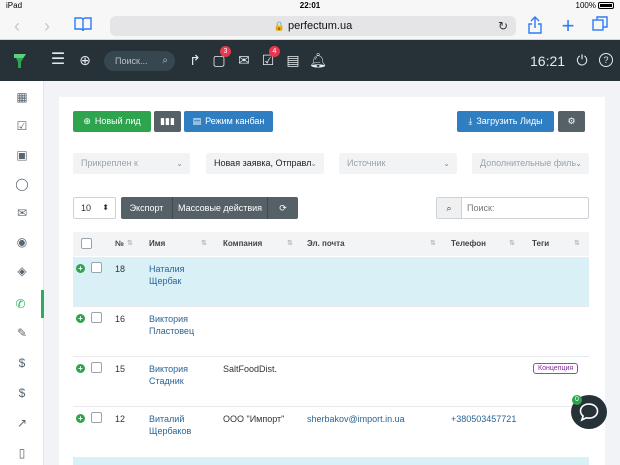  Describe the element at coordinates (326, 243) in the screenshot. I see `col-email-label: Эл. почта` at that location.